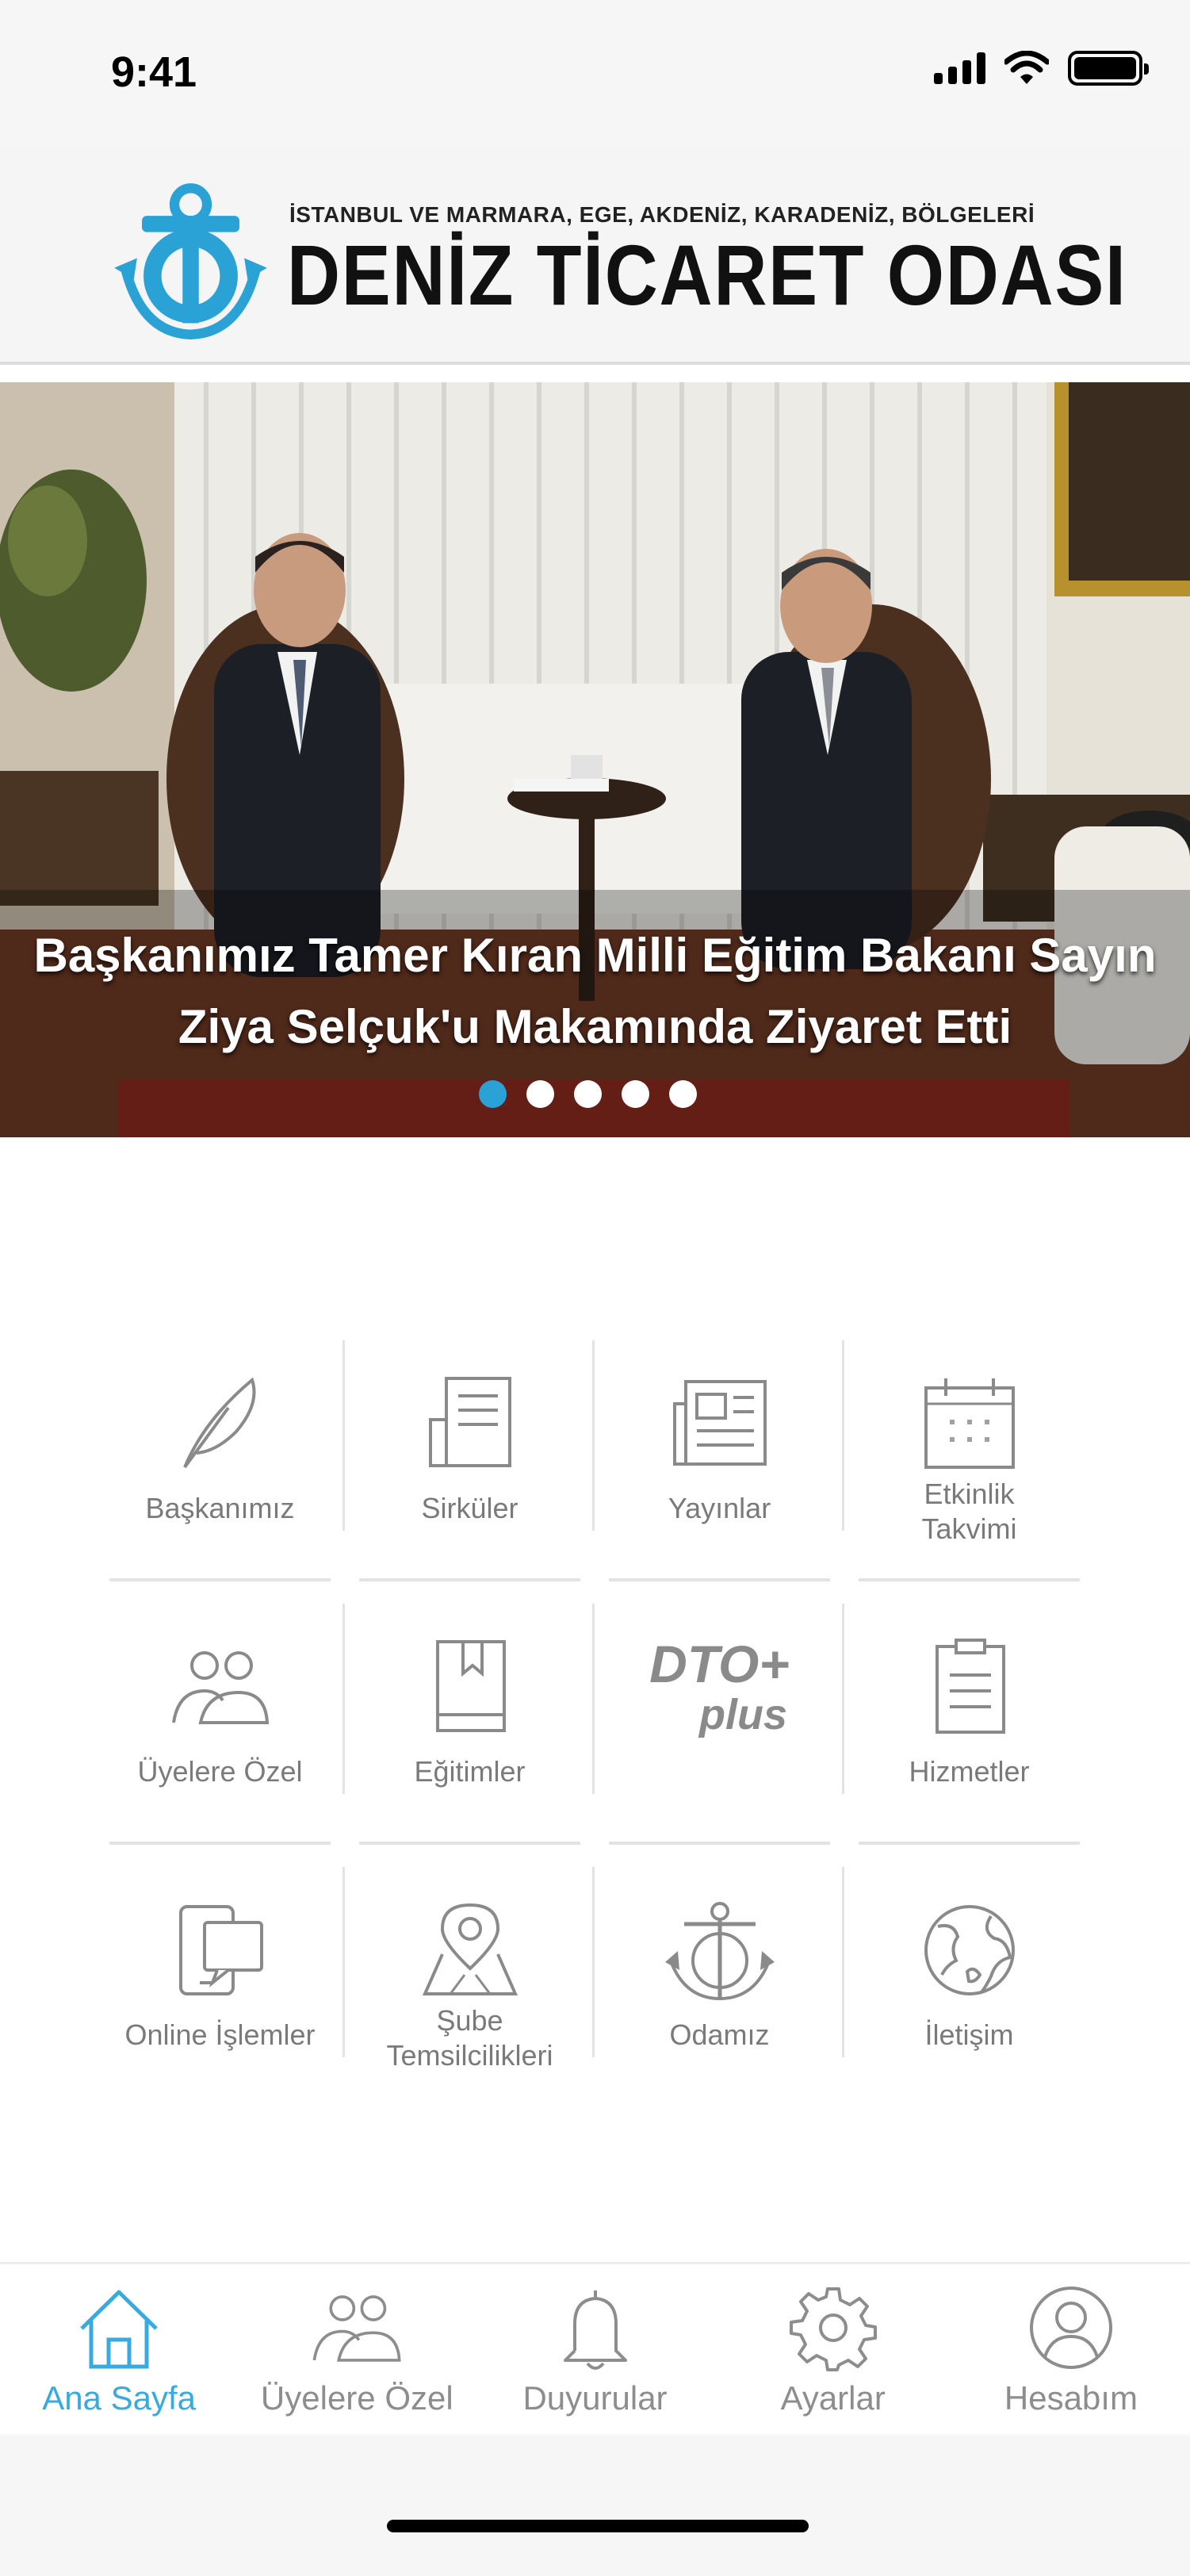 The image size is (1190, 2576). I want to click on menu-tile-yayinlar: Yayınlar, so click(719, 1464).